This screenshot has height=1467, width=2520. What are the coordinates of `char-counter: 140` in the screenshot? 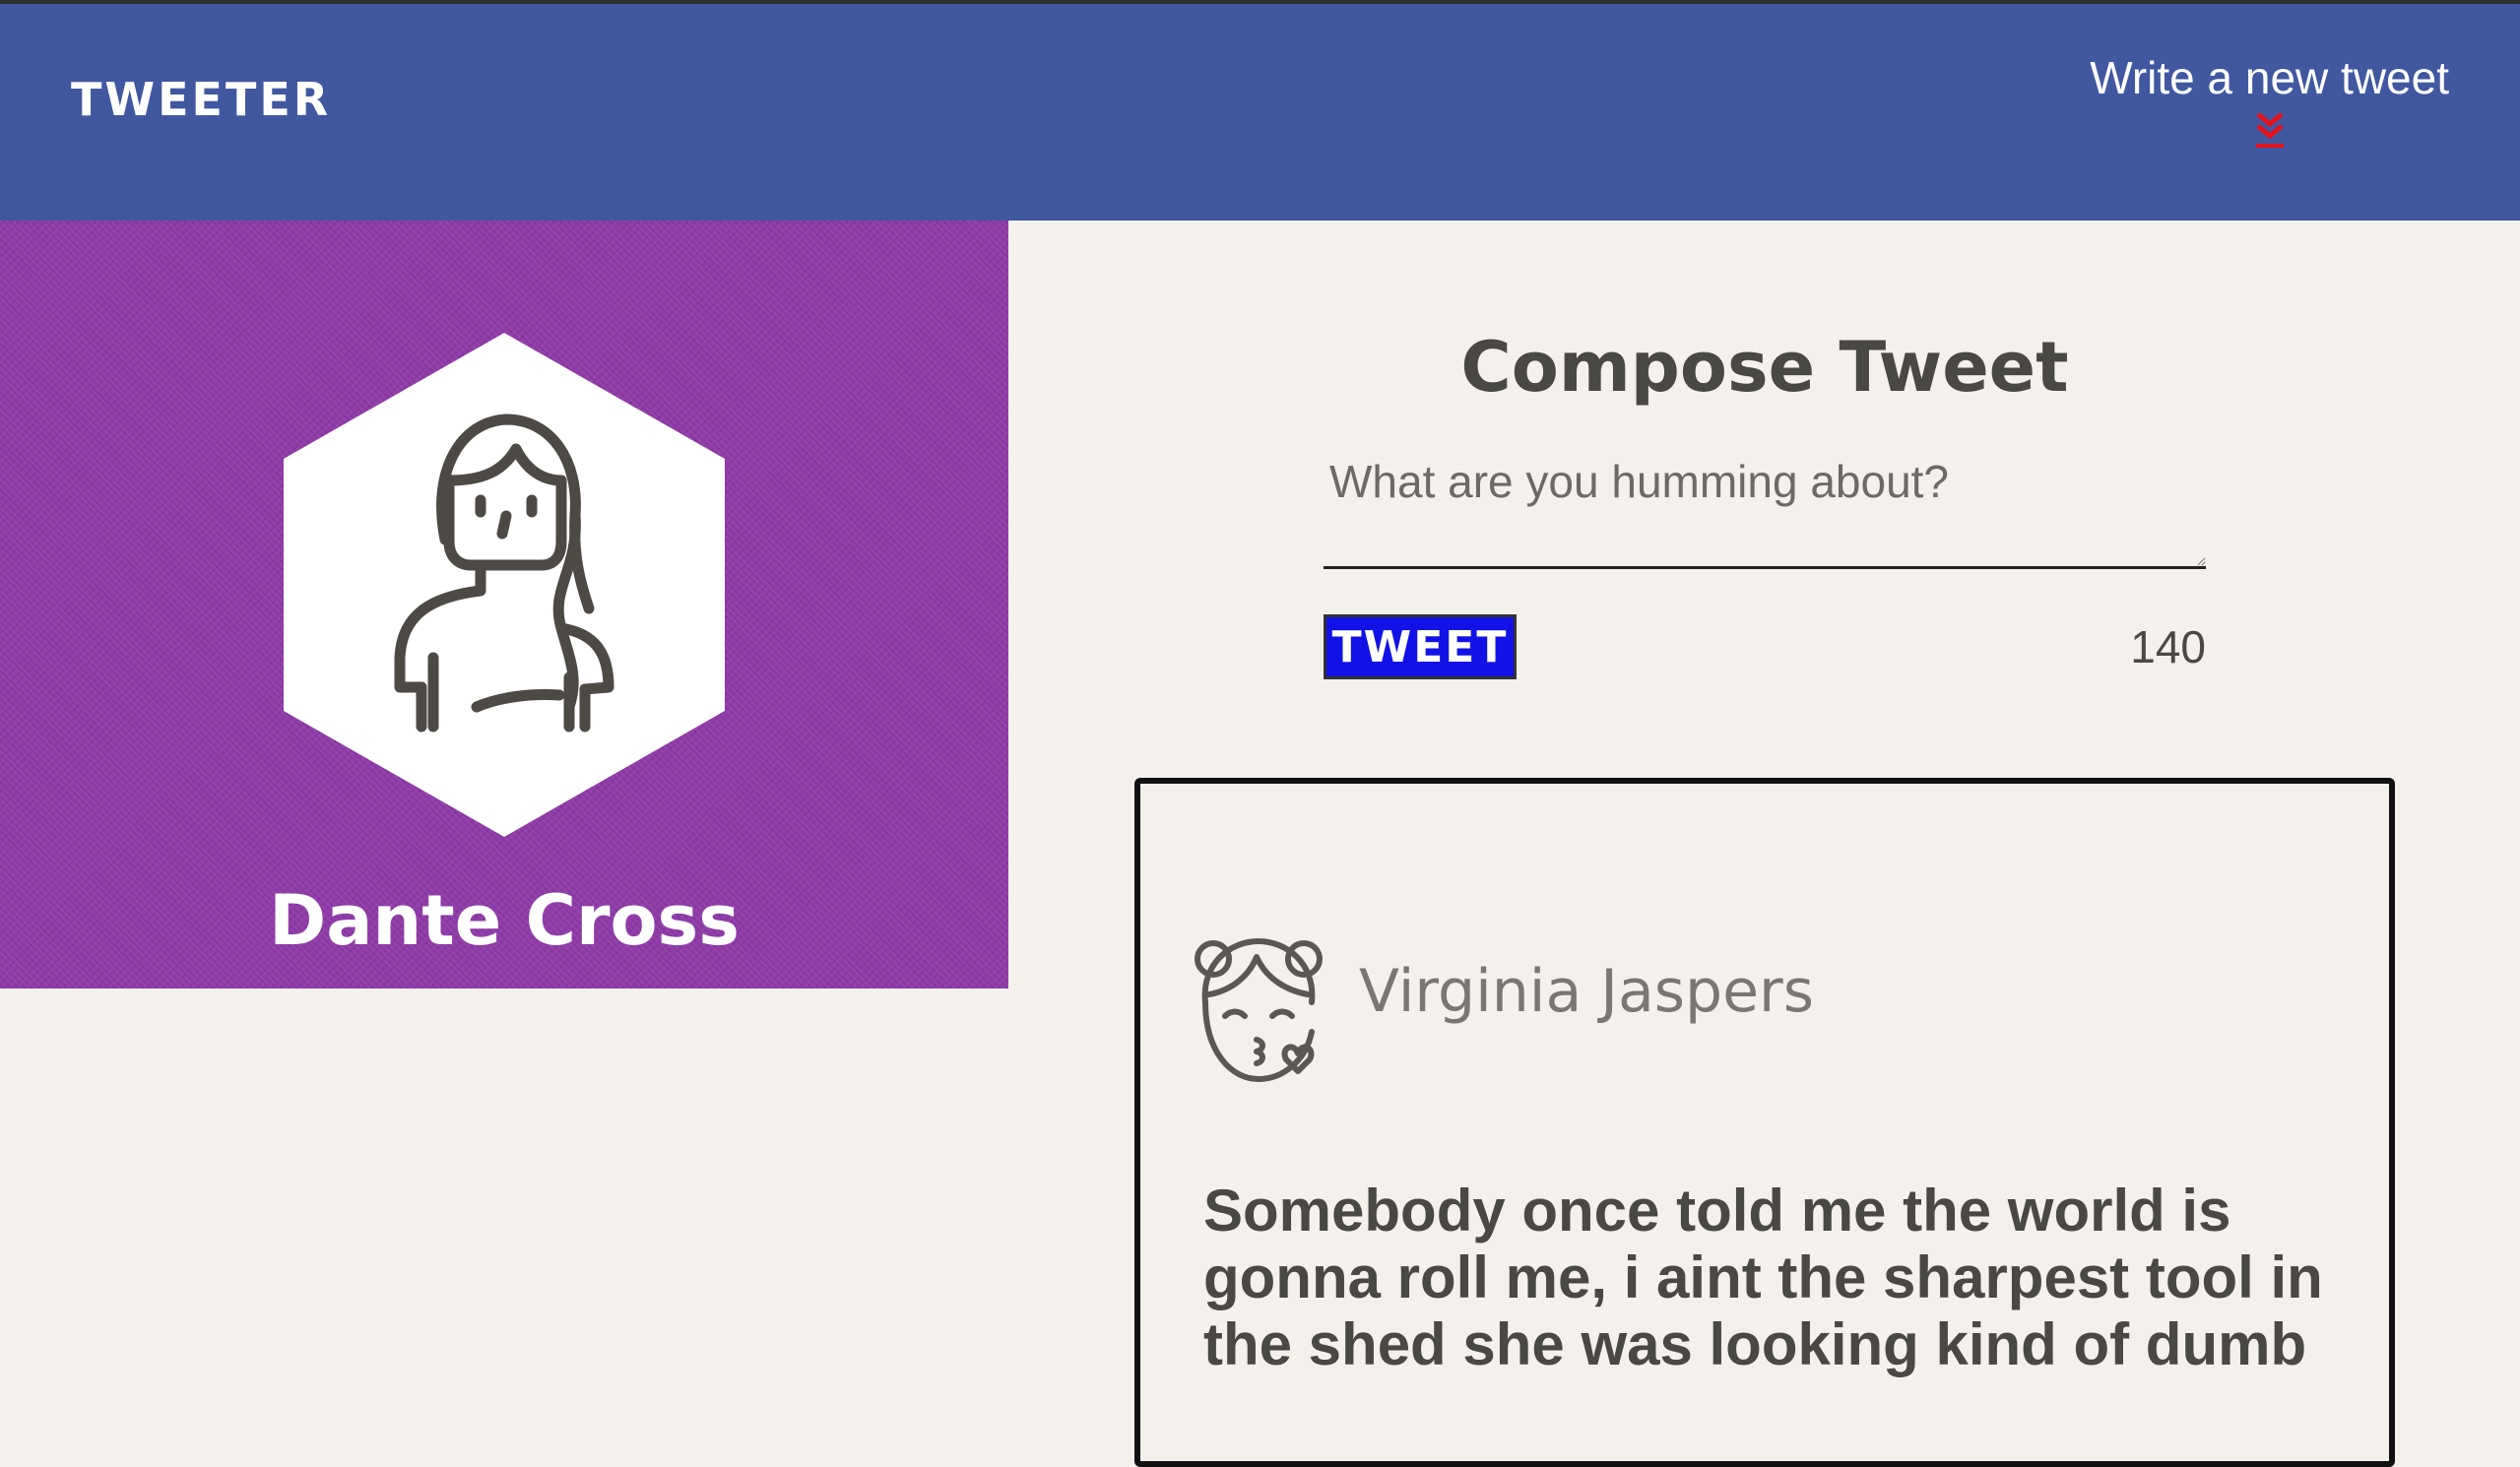 It's located at (2168, 646).